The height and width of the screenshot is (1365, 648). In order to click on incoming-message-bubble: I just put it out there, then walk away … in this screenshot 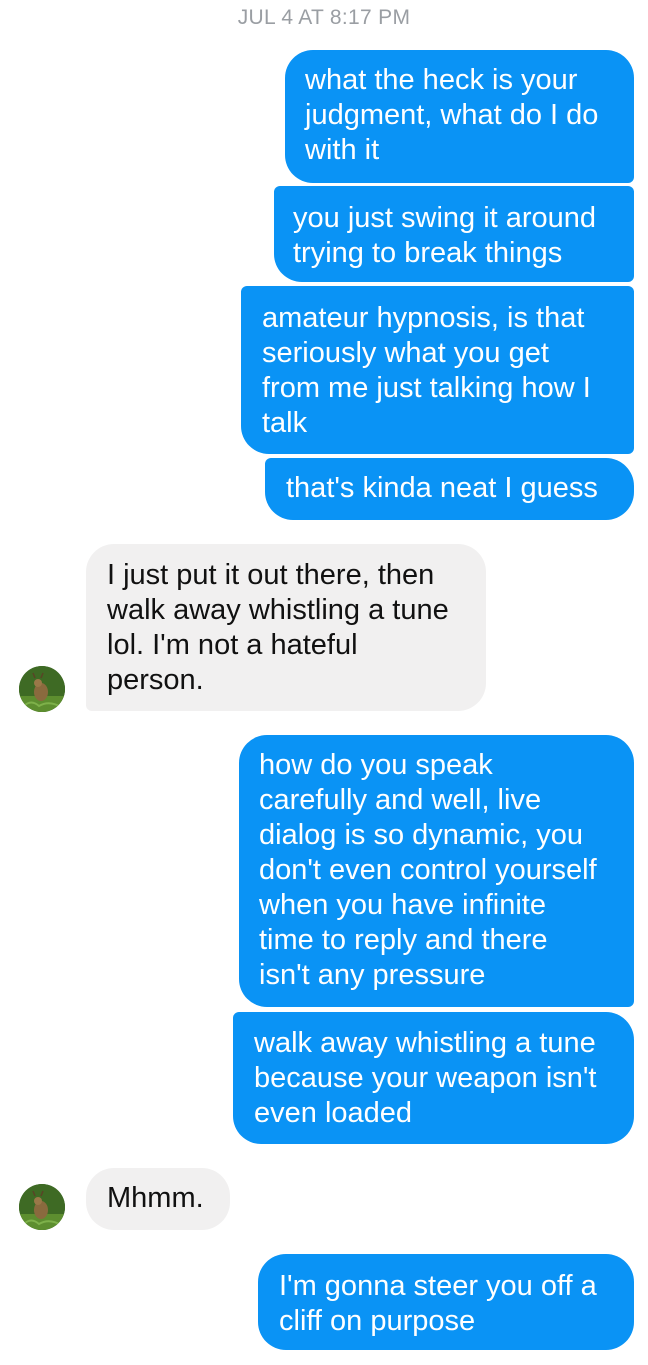, I will do `click(286, 627)`.